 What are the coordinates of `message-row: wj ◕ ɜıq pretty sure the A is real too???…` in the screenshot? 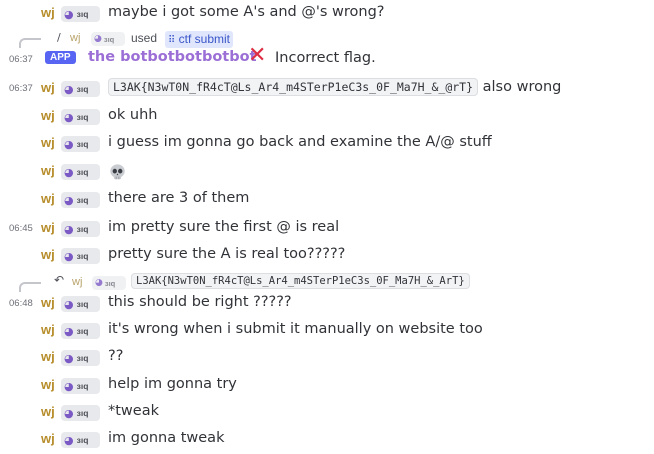 It's located at (327, 255).